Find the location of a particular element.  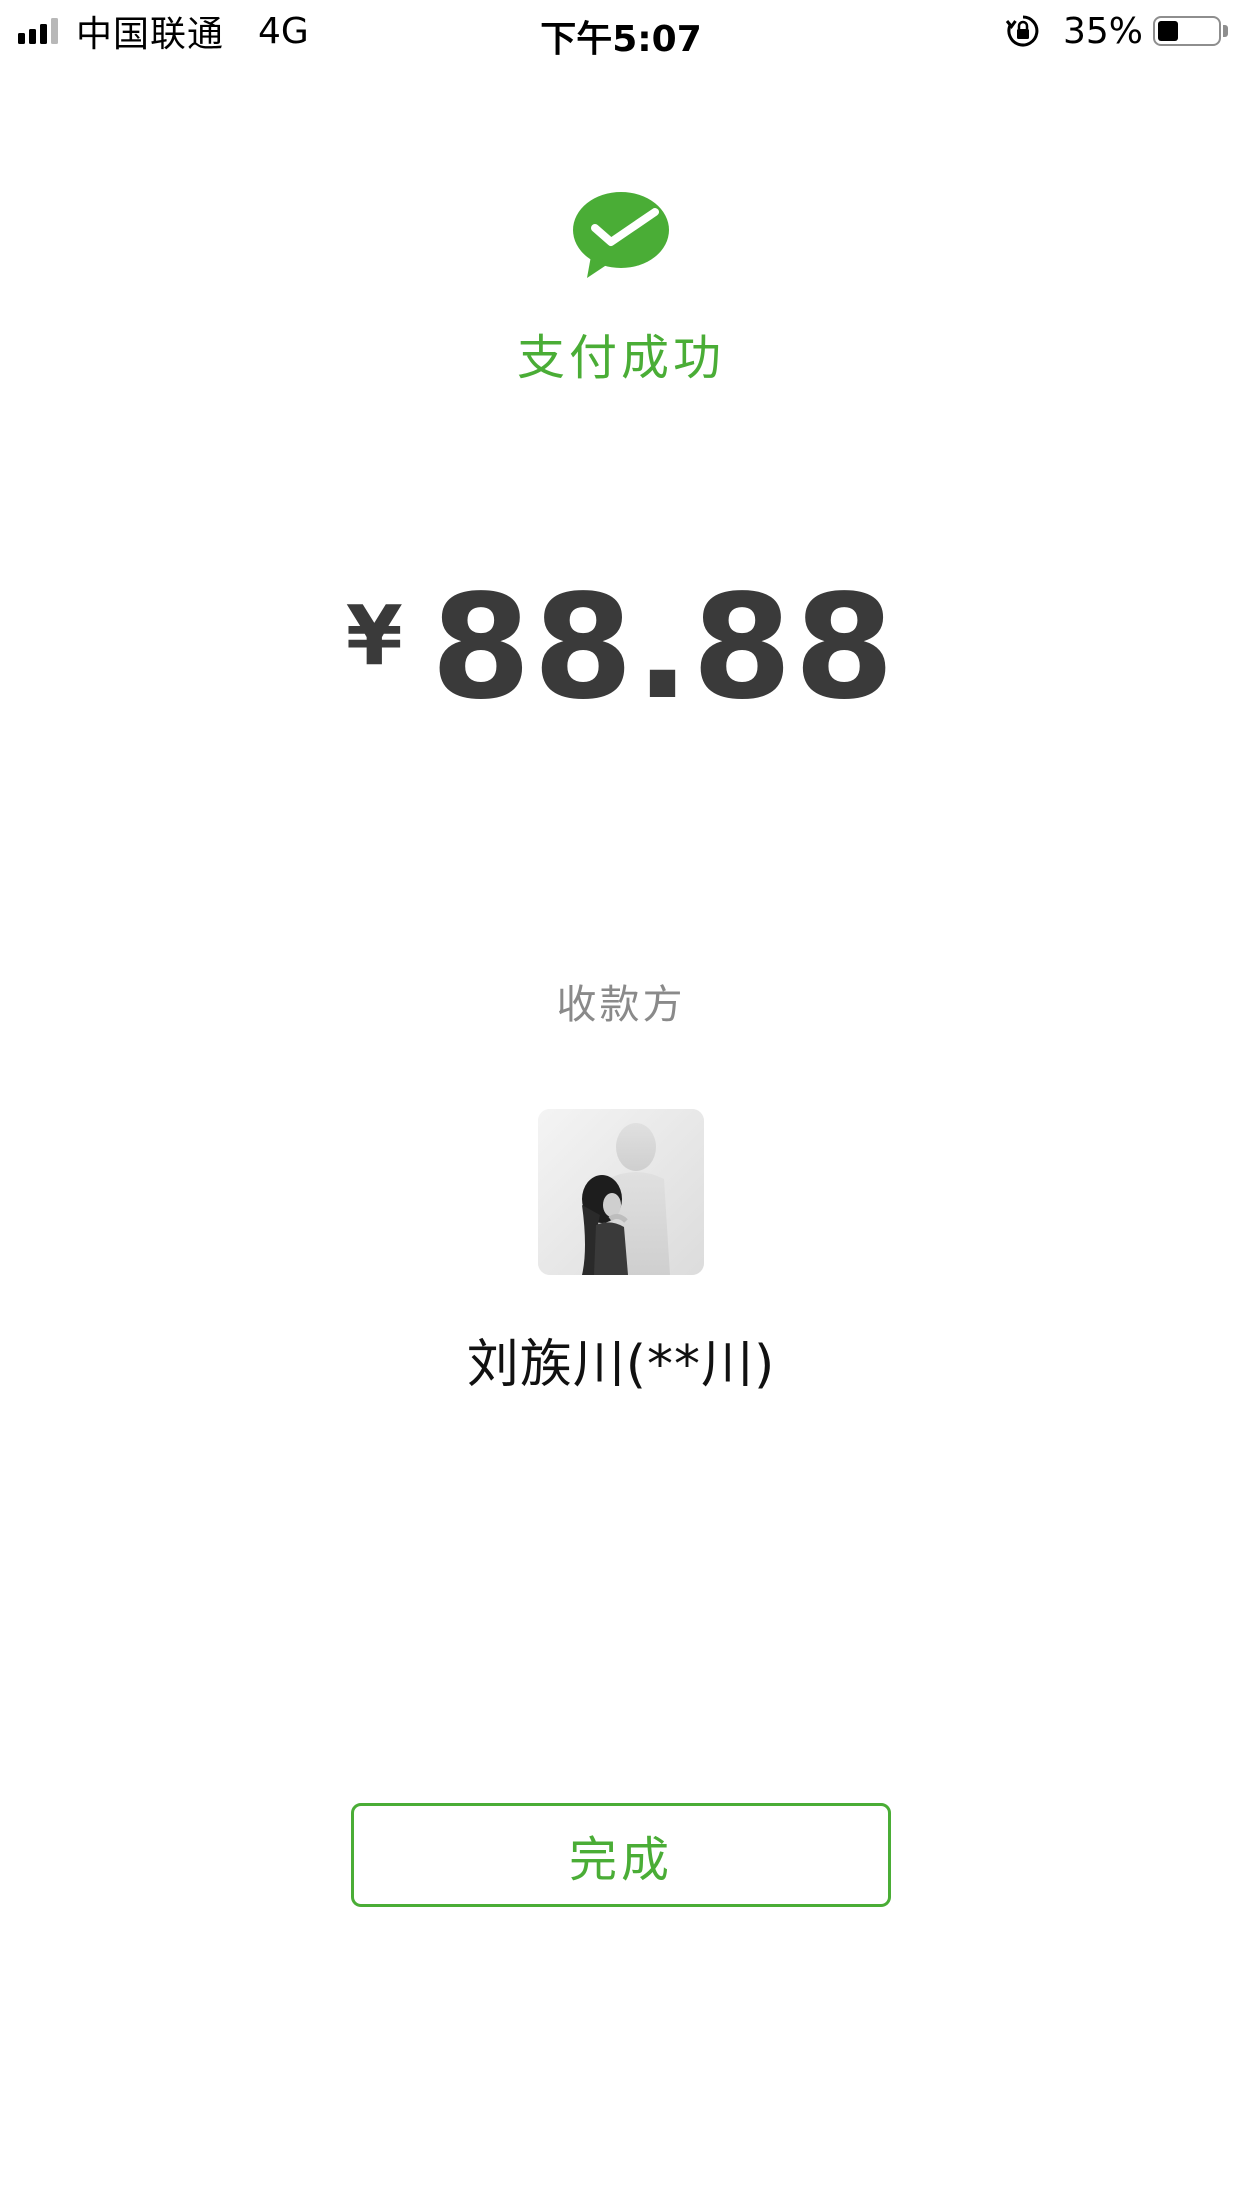

amount-row: ¥ 88.88 is located at coordinates (621, 650).